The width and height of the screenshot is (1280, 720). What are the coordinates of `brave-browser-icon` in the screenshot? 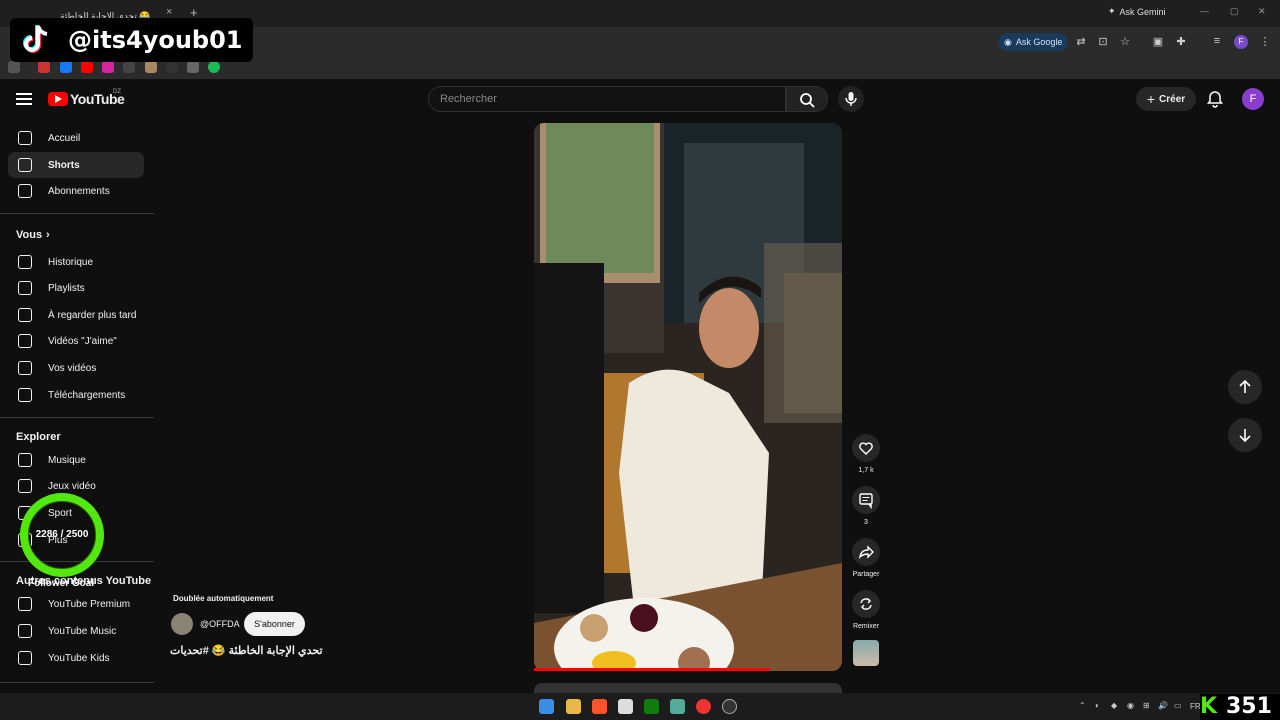 It's located at (599, 706).